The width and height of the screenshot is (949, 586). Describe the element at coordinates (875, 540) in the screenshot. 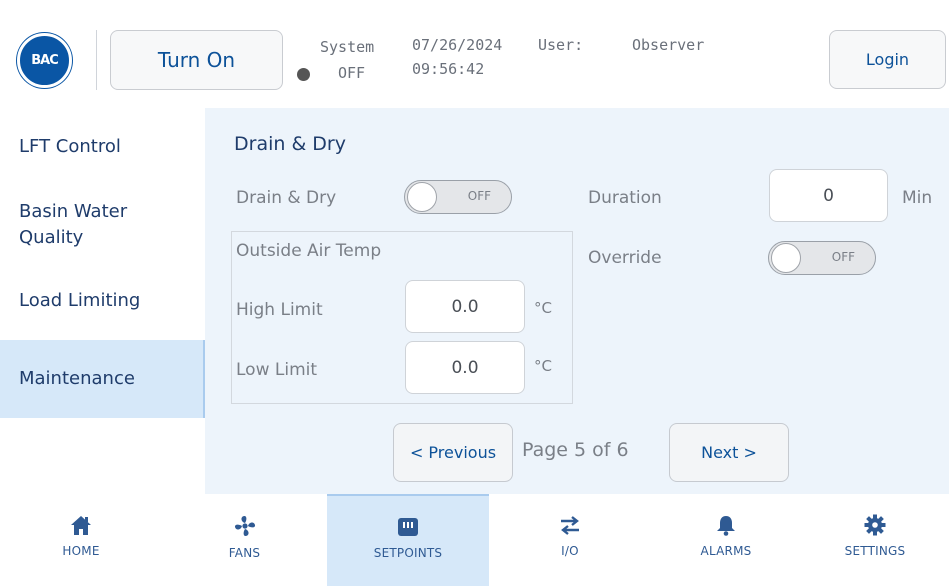

I see `nav-settings: SETTINGS` at that location.